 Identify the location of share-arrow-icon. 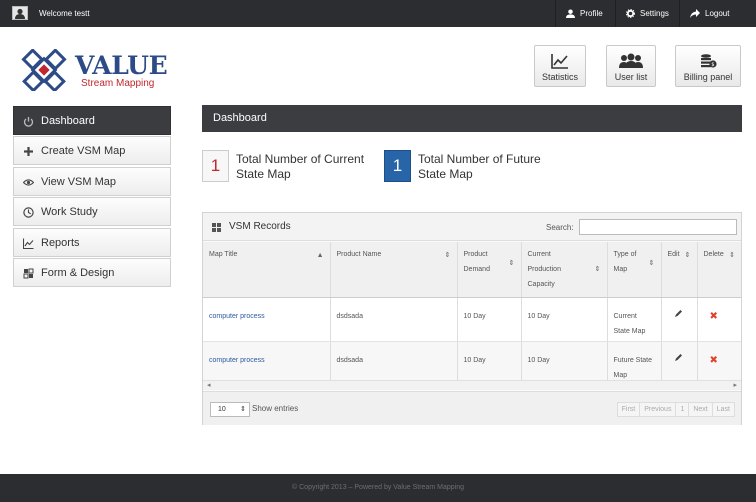
(695, 14).